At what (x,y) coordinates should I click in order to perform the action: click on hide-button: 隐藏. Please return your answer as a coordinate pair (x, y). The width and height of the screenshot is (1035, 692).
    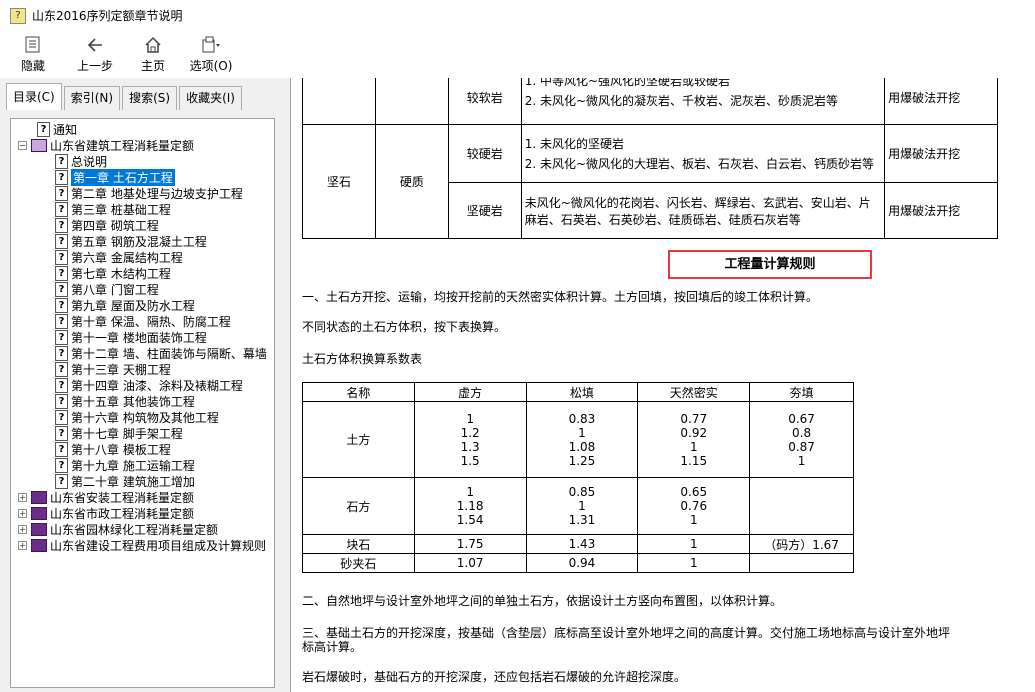
    Looking at the image, I should click on (33, 53).